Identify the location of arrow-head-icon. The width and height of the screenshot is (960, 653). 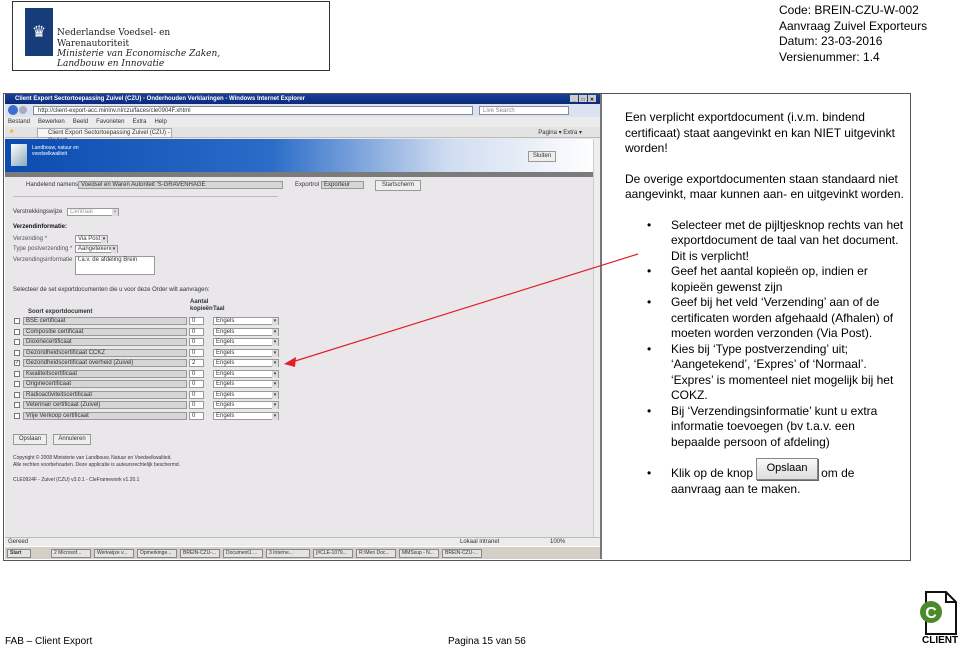
(290, 362).